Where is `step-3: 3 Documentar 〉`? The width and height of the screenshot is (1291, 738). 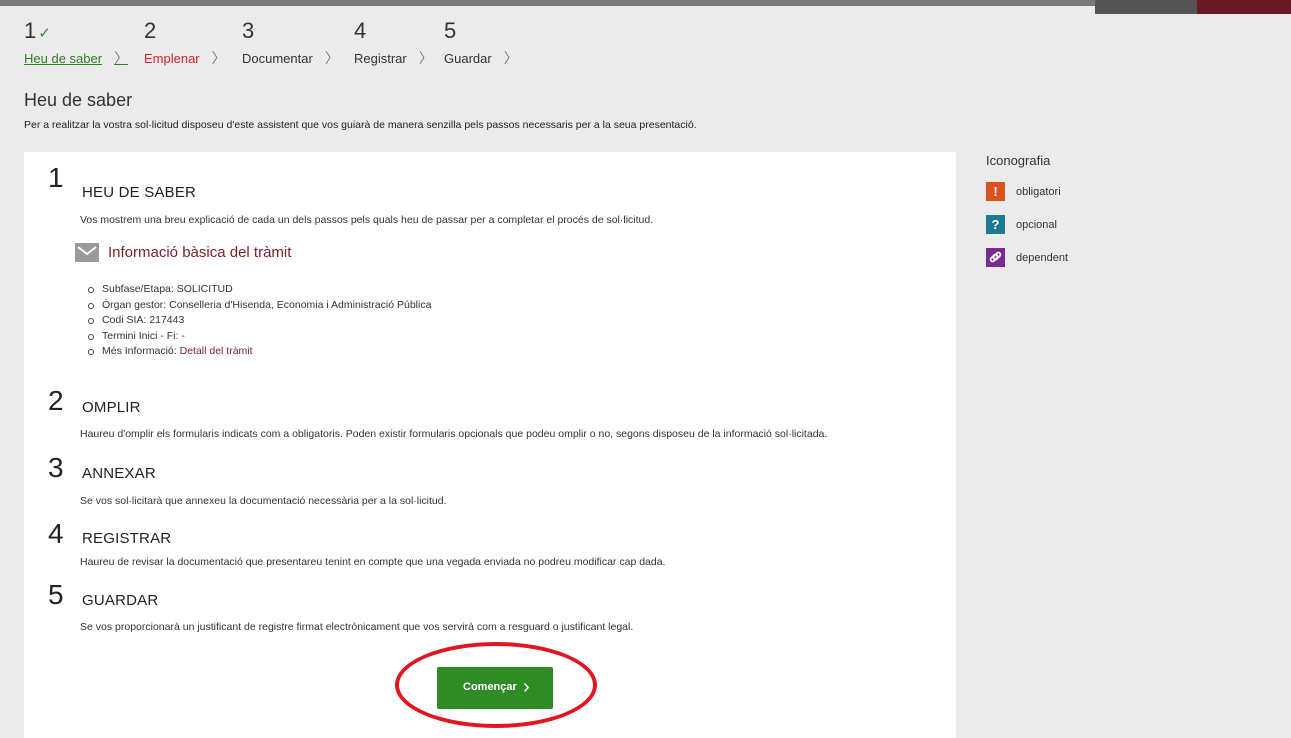 step-3: 3 Documentar 〉 is located at coordinates (290, 42).